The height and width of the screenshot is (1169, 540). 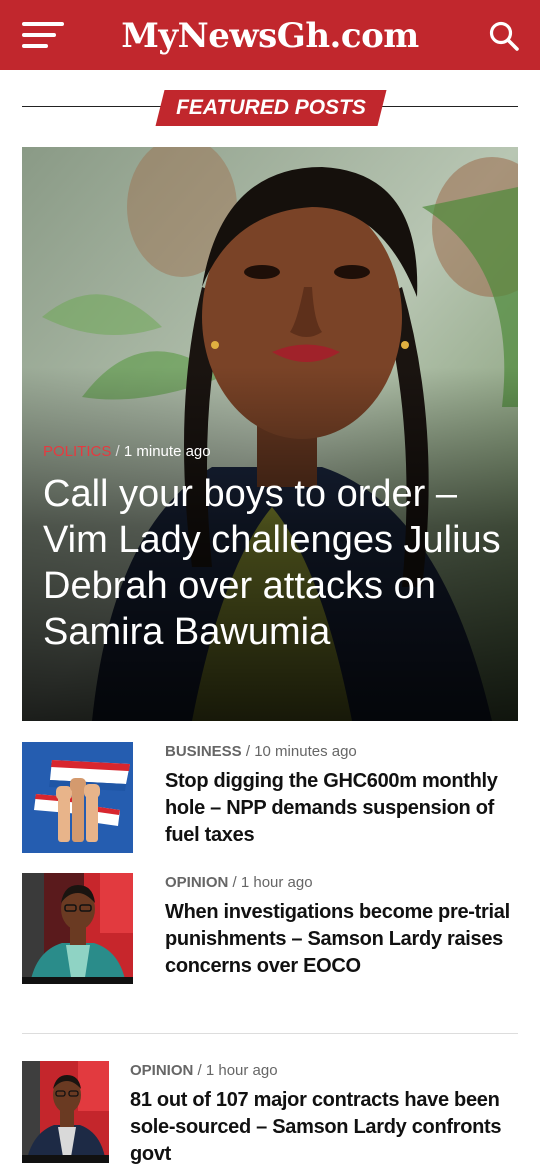 I want to click on hero-meta: POLITICS / 1 minute ago, so click(x=127, y=451).